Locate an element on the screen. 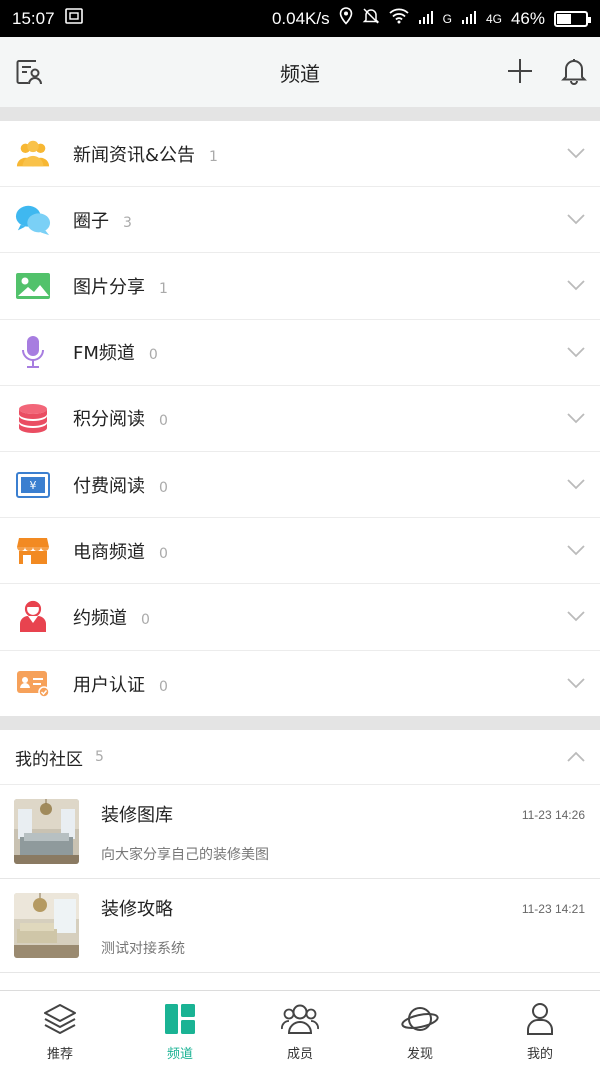 This screenshot has width=600, height=1067. chevron-up-icon is located at coordinates (576, 757).